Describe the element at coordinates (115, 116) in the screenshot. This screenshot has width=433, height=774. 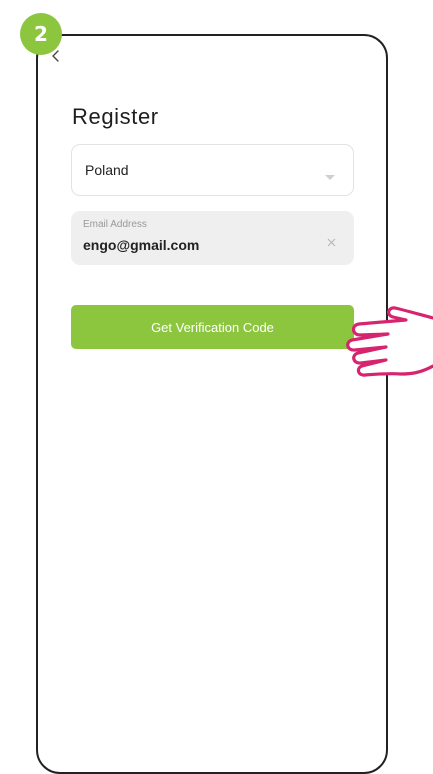
I see `page-title: Register` at that location.